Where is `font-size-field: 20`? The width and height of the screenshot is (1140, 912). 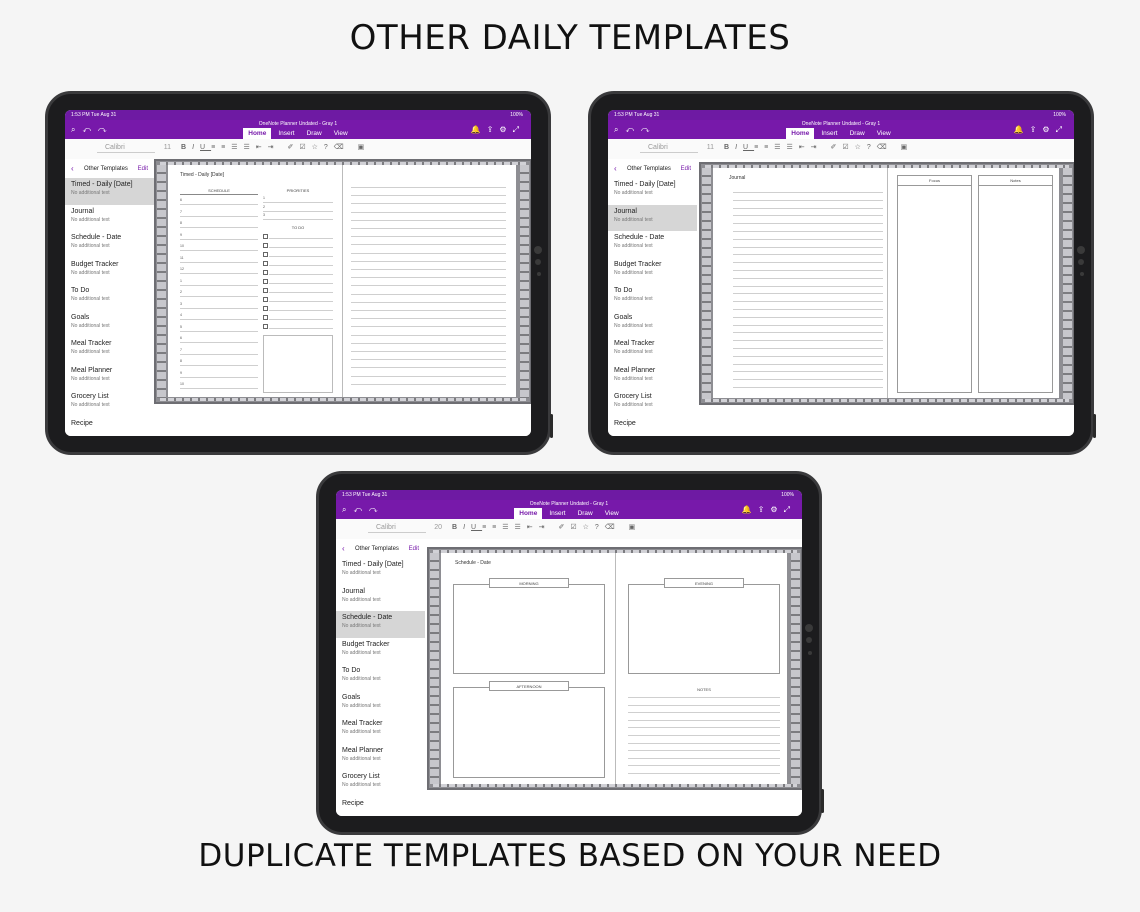
font-size-field: 20 is located at coordinates (435, 527).